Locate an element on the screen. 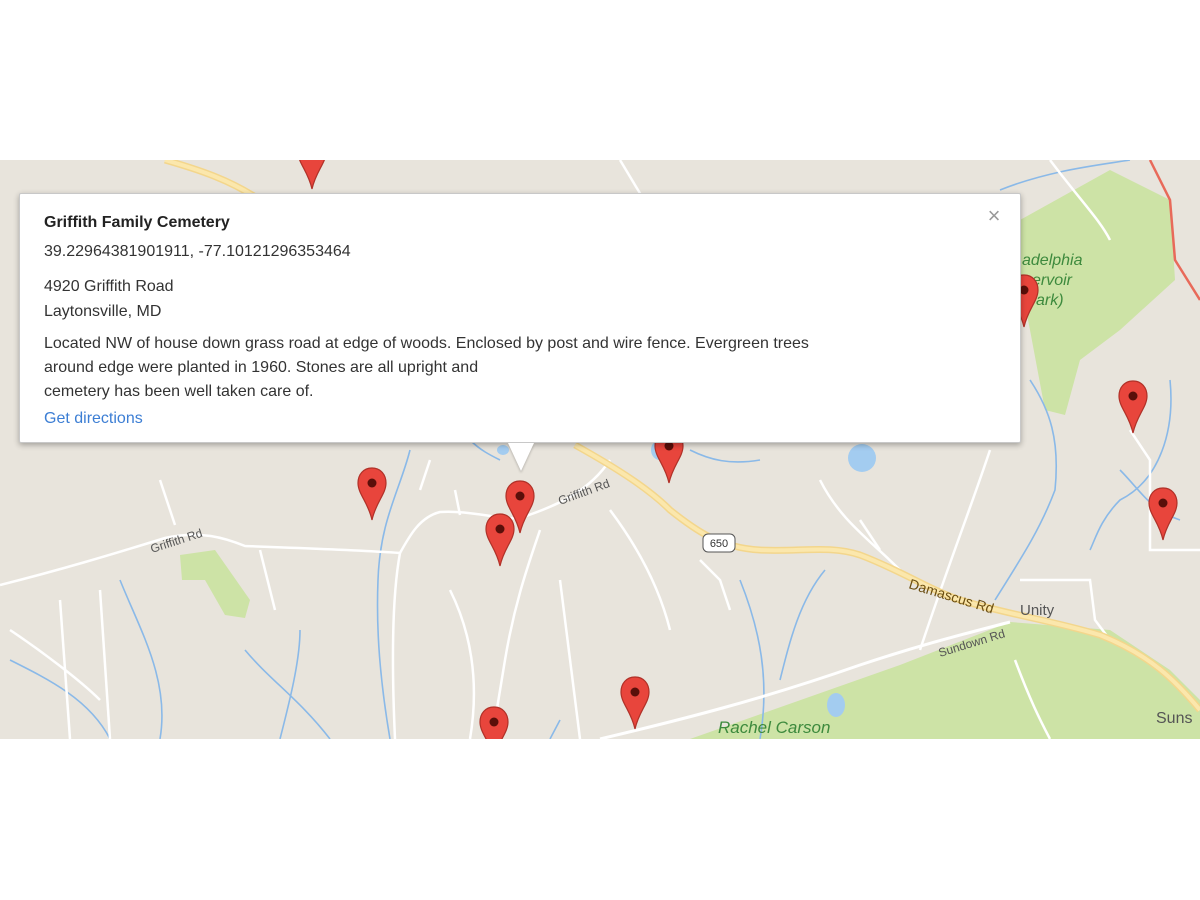 The height and width of the screenshot is (900, 1200). svg-text: 650 is located at coordinates (719, 544).